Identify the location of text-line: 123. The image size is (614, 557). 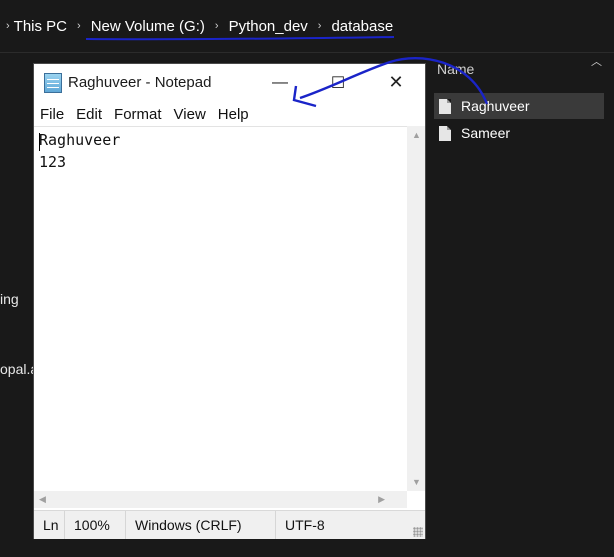
(53, 162).